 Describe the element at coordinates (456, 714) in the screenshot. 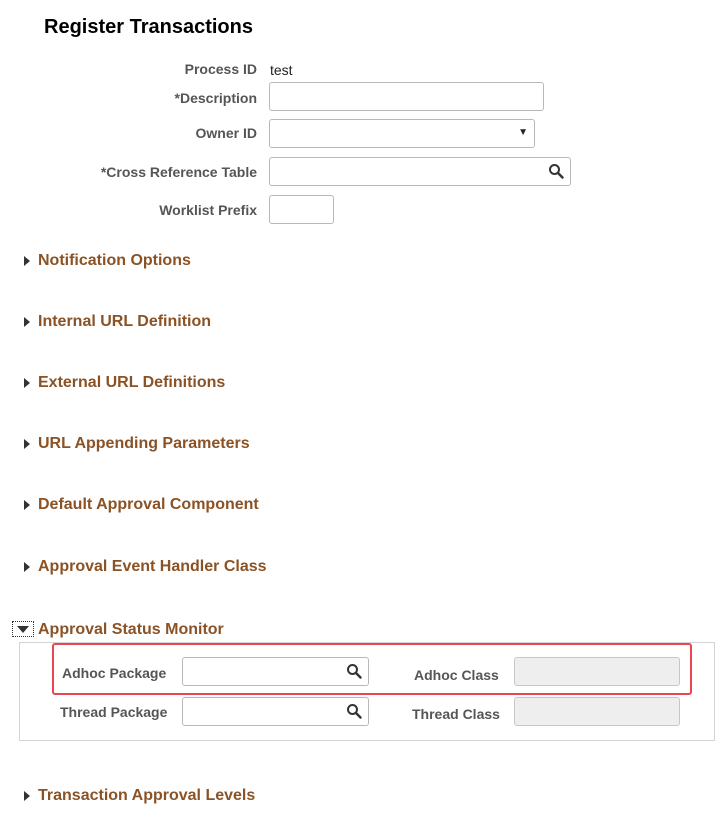

I see `thread-class-label: Thread Class` at that location.